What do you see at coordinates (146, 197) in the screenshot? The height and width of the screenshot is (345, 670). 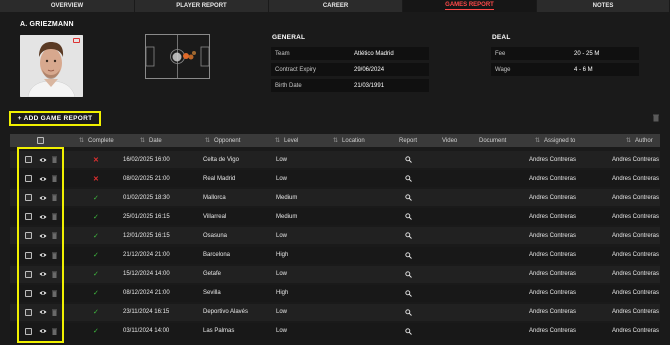 I see `row-date: 01/02/2025 18:30` at bounding box center [146, 197].